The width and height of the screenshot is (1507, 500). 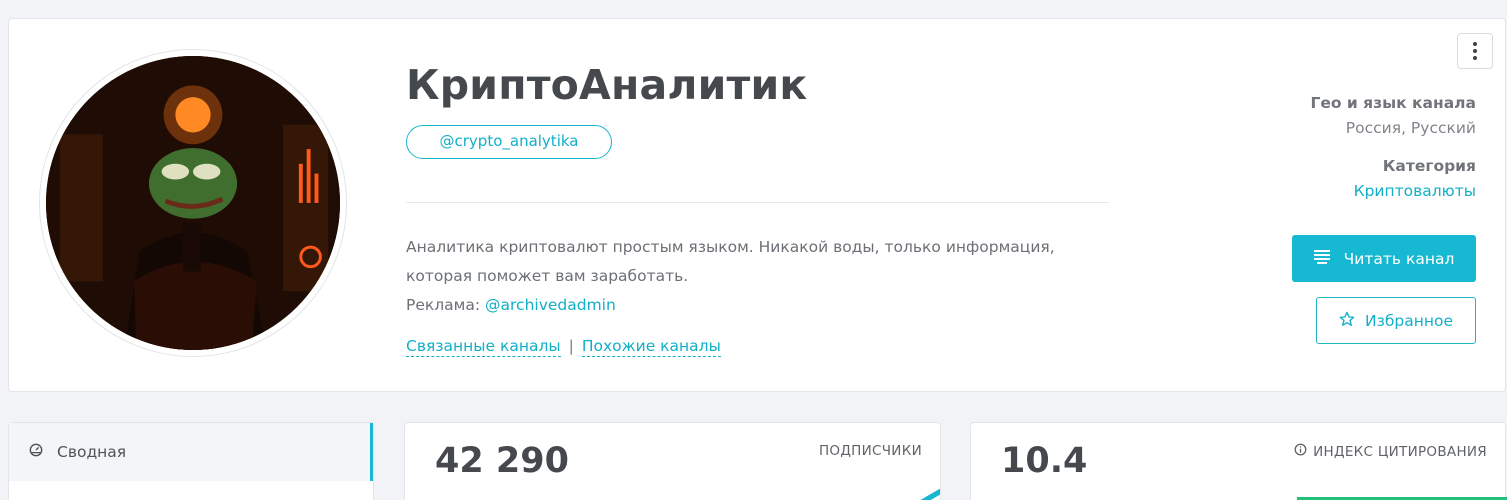 What do you see at coordinates (757, 202) in the screenshot?
I see `header-divider` at bounding box center [757, 202].